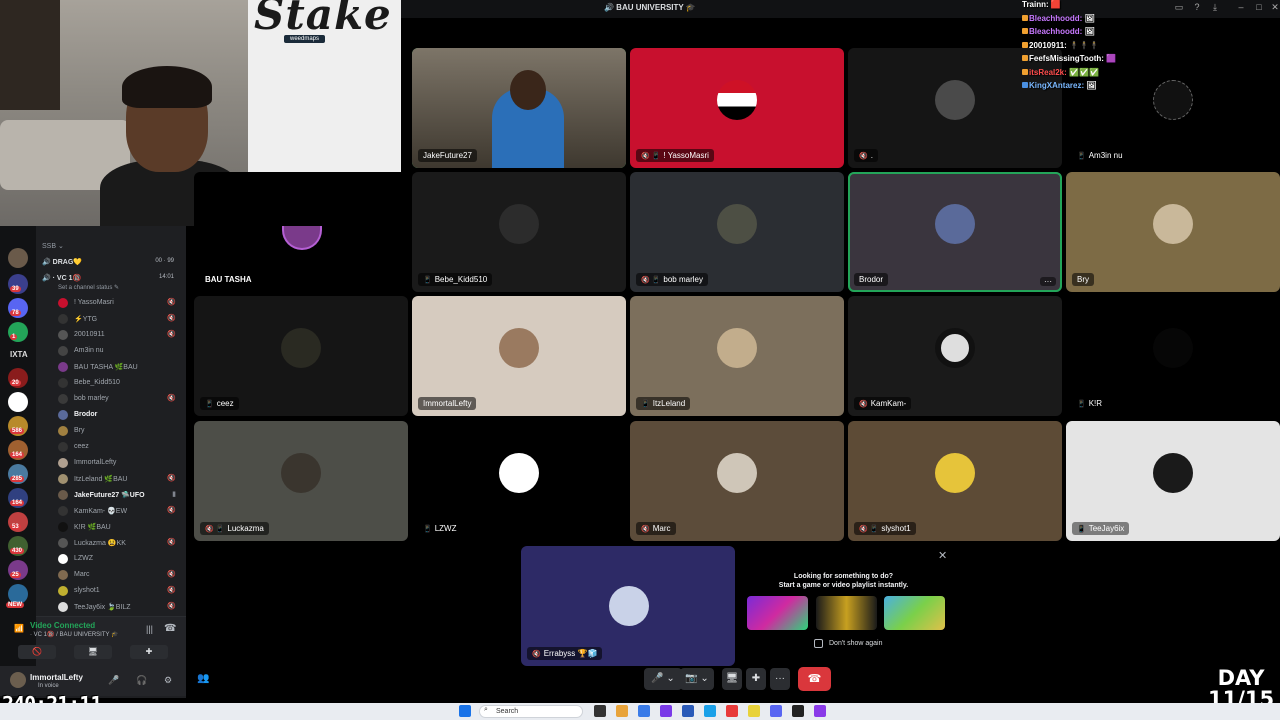 This screenshot has width=1280, height=720. Describe the element at coordinates (118, 607) in the screenshot. I see `voice-member: TeeJay6ix 🍃BILZ 🔇` at that location.